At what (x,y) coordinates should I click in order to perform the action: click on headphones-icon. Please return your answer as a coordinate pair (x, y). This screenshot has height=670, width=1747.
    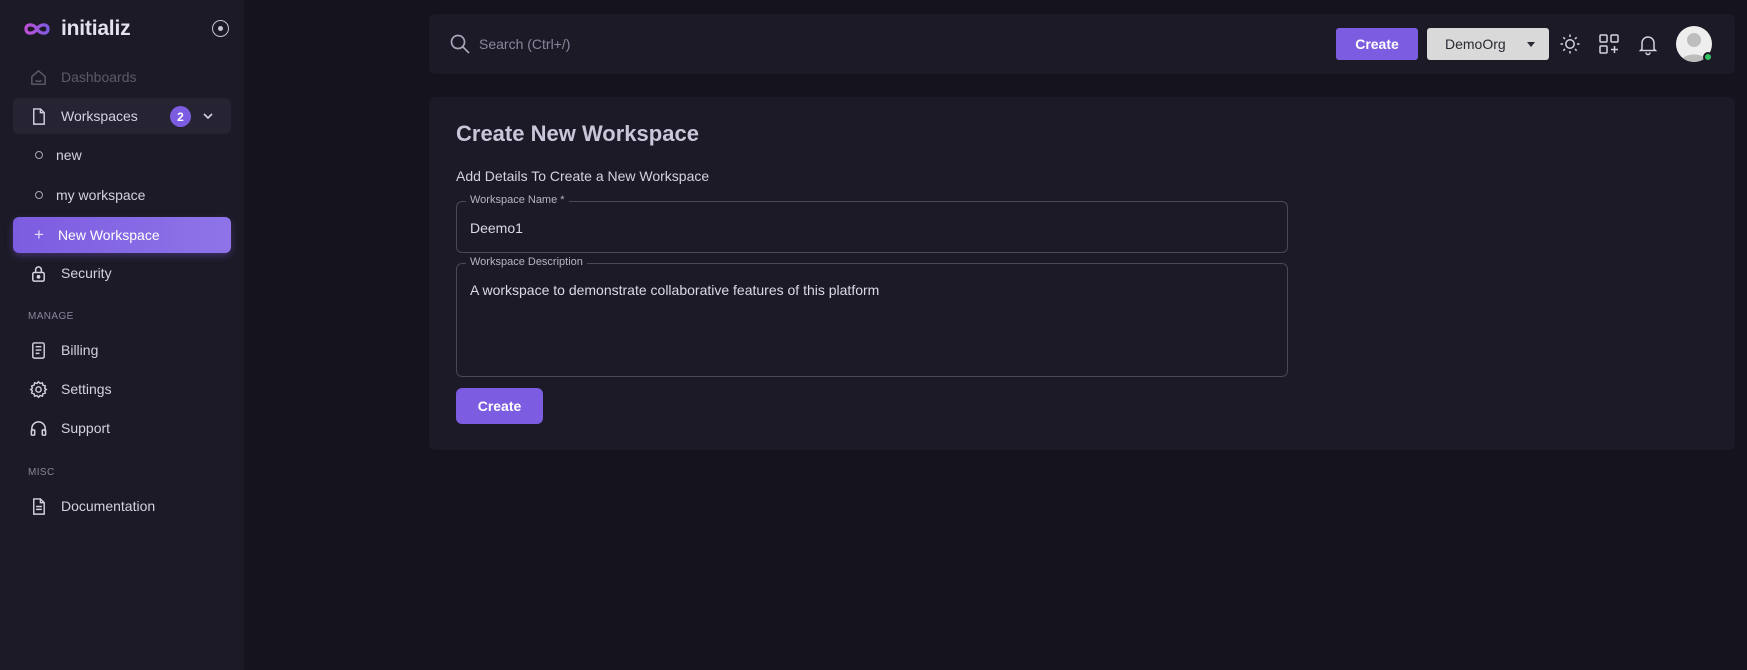
    Looking at the image, I should click on (38, 428).